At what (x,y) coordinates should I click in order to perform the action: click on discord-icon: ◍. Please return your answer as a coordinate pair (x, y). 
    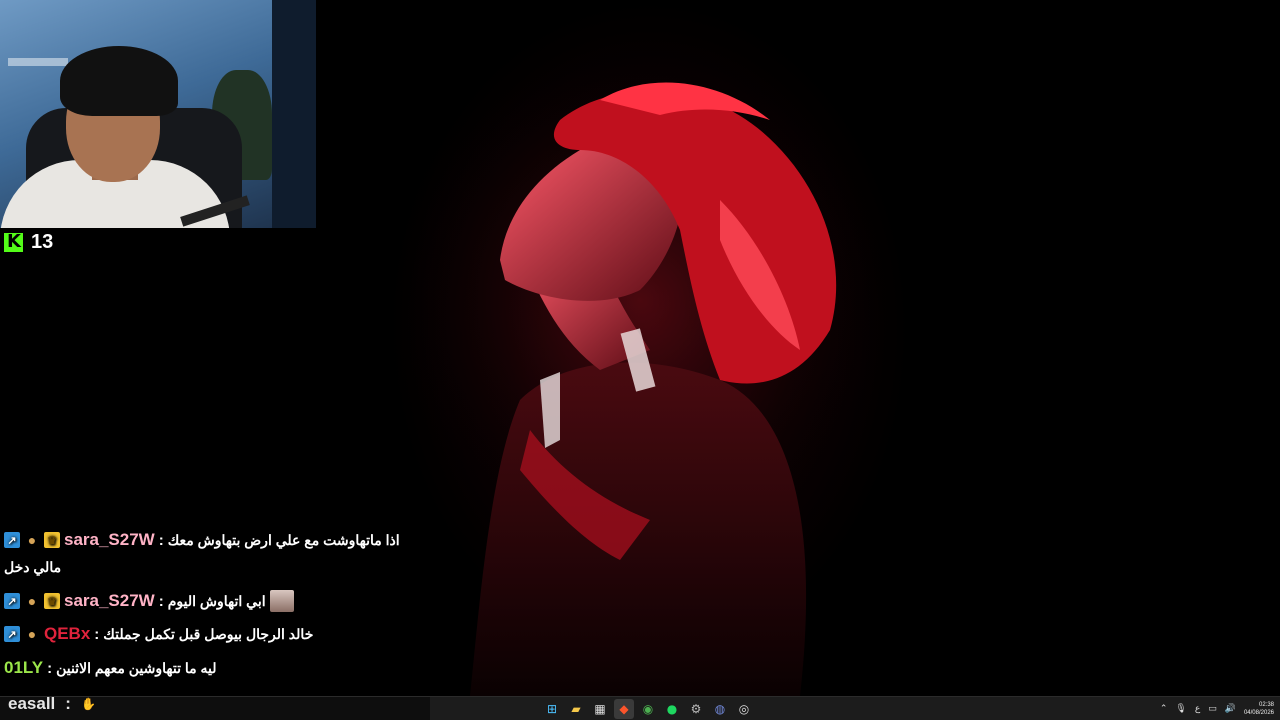
    Looking at the image, I should click on (720, 709).